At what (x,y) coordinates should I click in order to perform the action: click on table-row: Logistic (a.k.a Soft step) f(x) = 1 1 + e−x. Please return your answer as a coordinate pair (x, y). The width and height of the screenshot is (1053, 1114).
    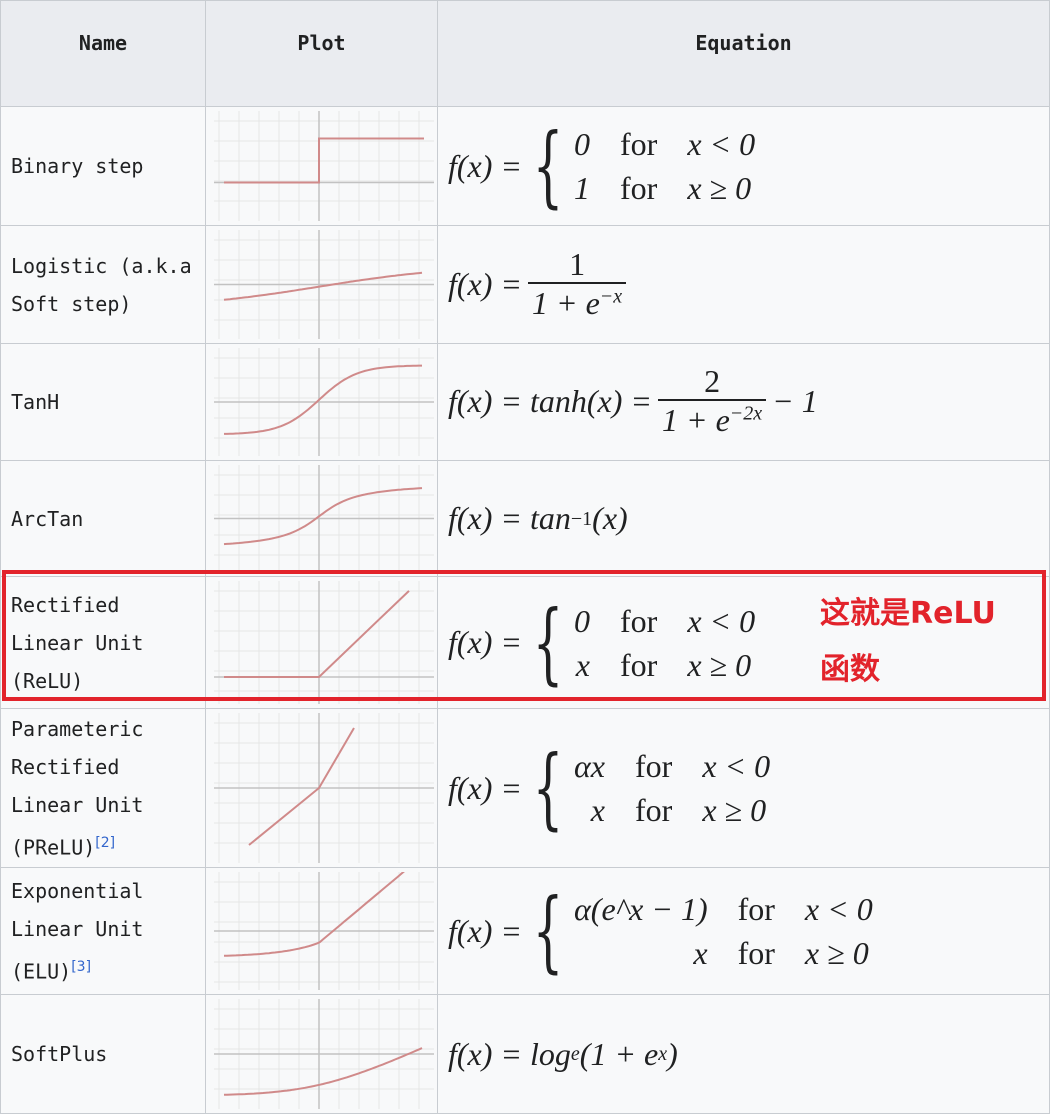
    Looking at the image, I should click on (525, 284).